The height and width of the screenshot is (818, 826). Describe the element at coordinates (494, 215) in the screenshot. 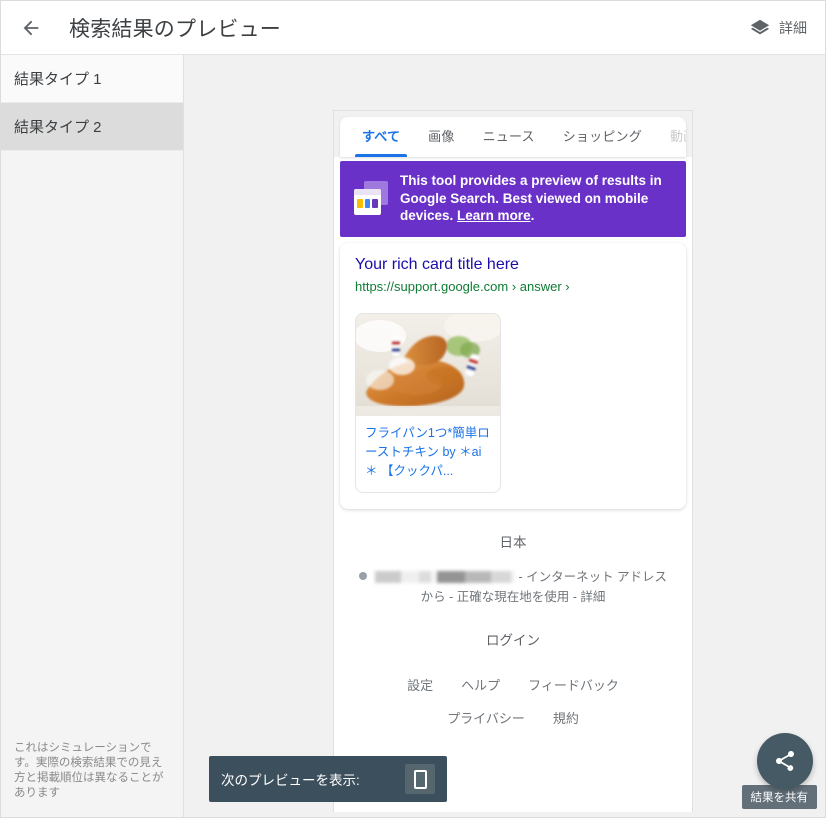

I see `learn-more-link: Learn more` at that location.